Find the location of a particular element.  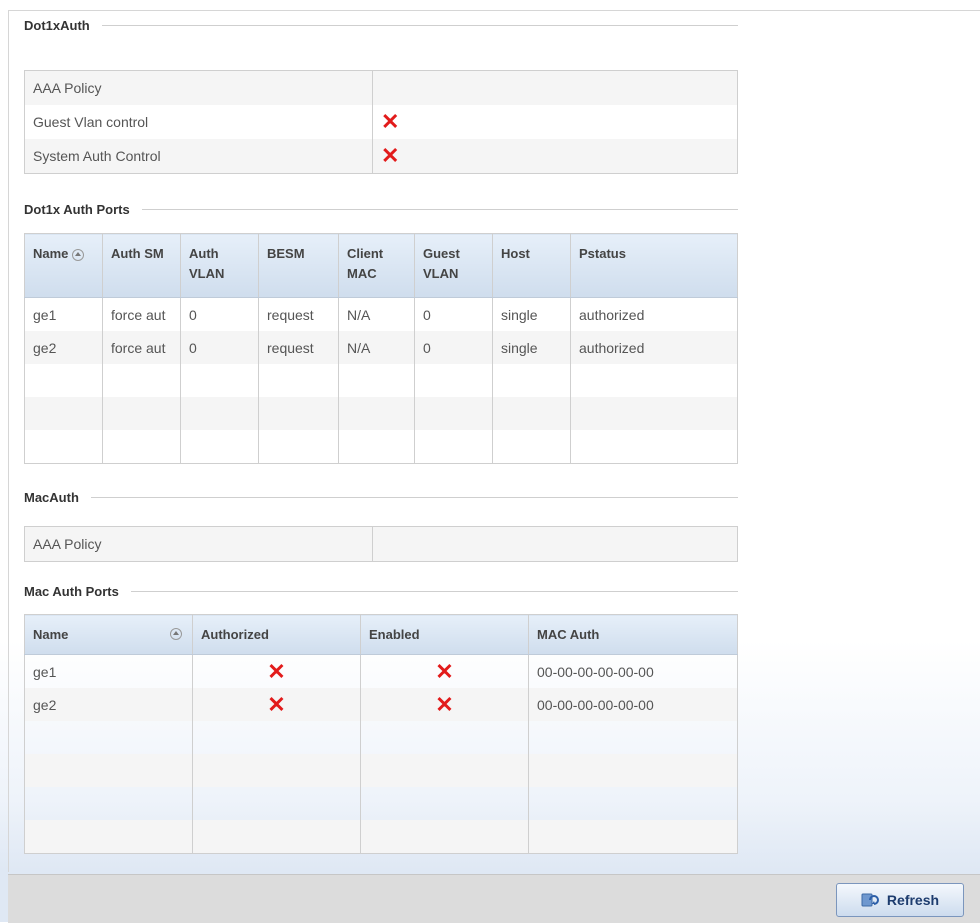

cell-auth-sm: force aut is located at coordinates (141, 347).